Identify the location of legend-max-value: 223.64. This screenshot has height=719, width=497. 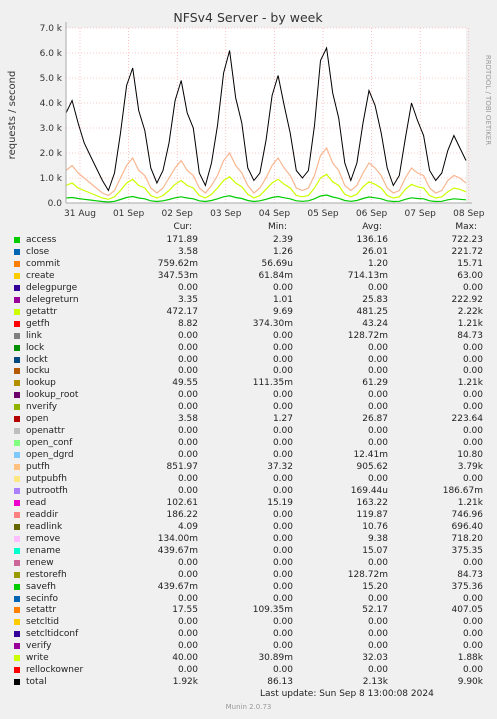
(467, 419).